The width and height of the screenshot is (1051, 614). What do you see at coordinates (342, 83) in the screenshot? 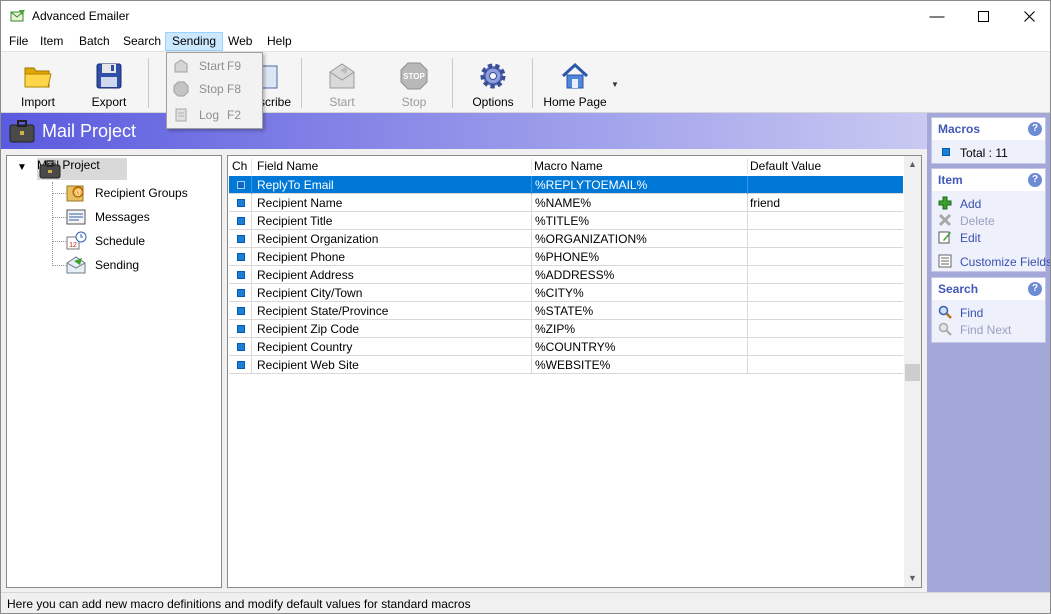
I see `start-button: Start` at bounding box center [342, 83].